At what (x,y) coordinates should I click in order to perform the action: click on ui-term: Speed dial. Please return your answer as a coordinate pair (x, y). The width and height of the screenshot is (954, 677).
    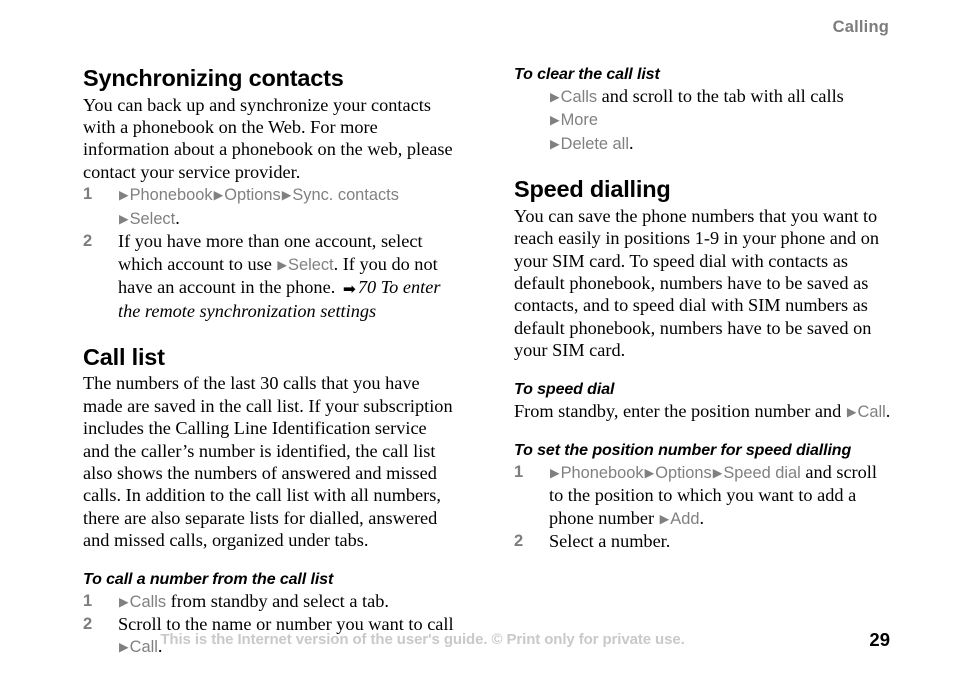
    Looking at the image, I should click on (762, 472).